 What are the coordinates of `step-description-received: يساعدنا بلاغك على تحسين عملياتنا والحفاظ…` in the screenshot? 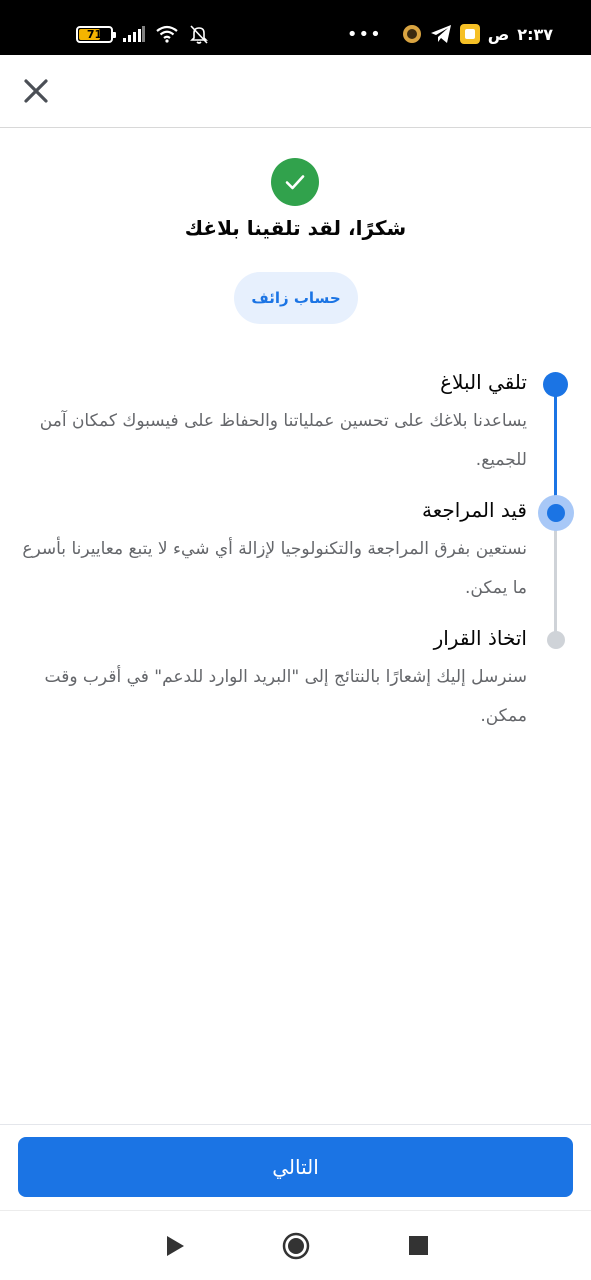 It's located at (283, 440).